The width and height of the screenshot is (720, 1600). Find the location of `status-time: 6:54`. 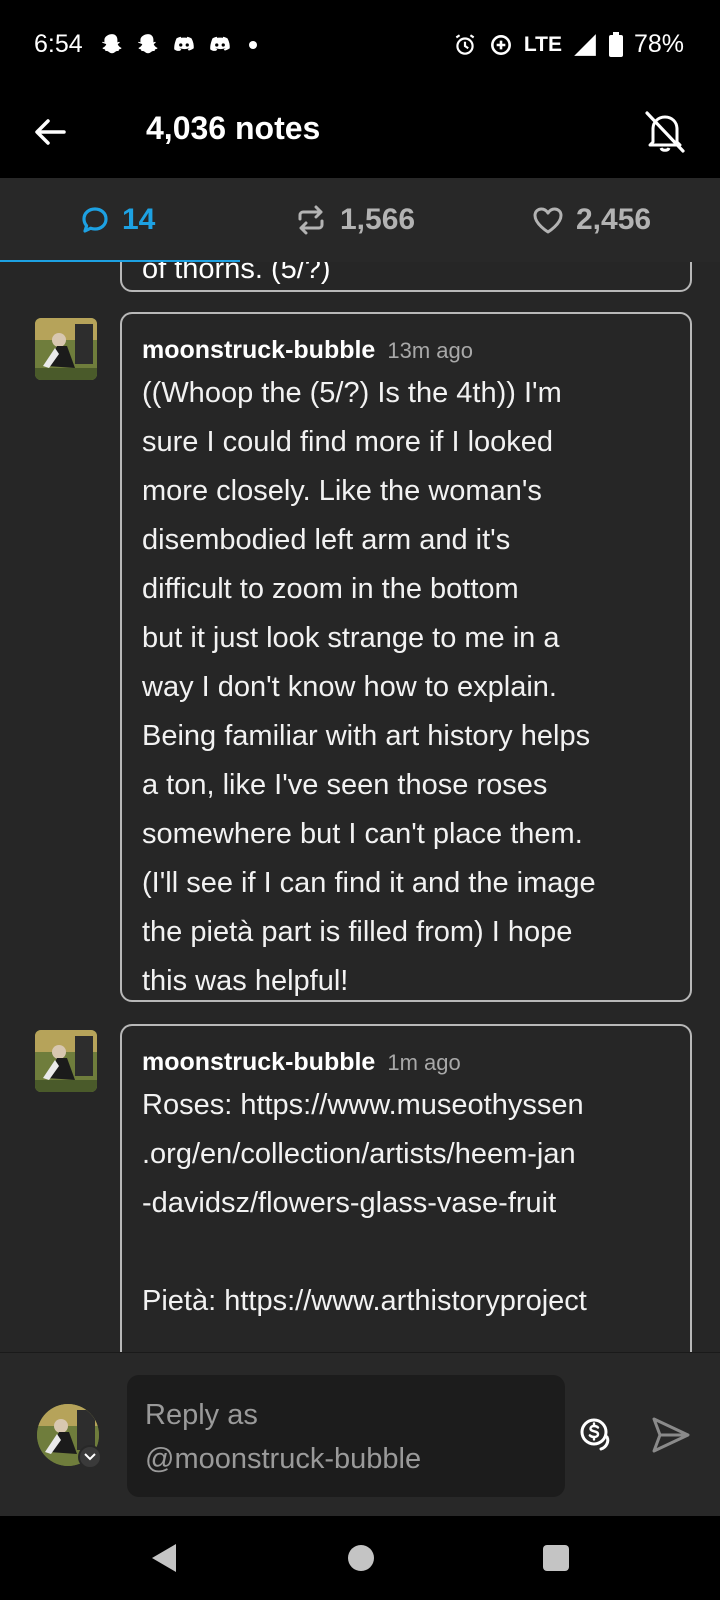

status-time: 6:54 is located at coordinates (58, 44).